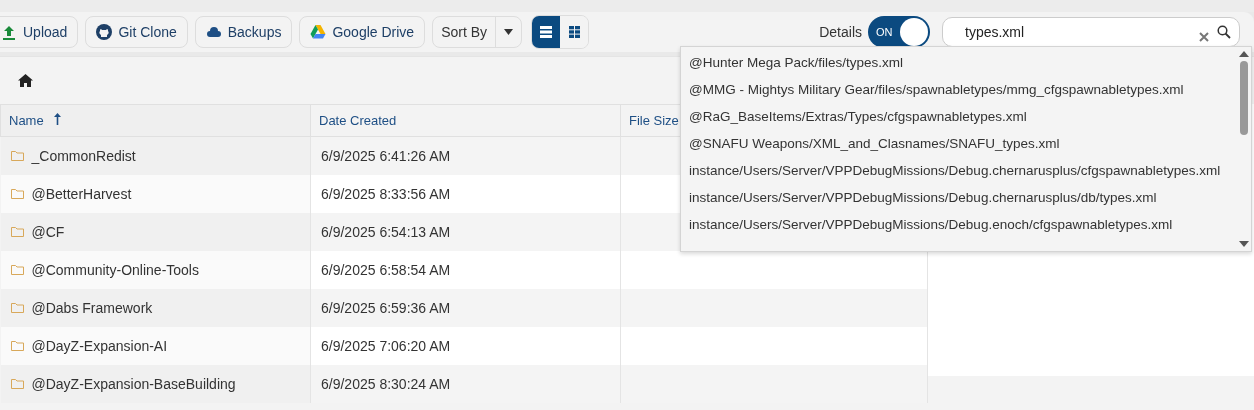 Image resolution: width=1254 pixels, height=410 pixels. Describe the element at coordinates (1244, 244) in the screenshot. I see `scroll-down-icon` at that location.